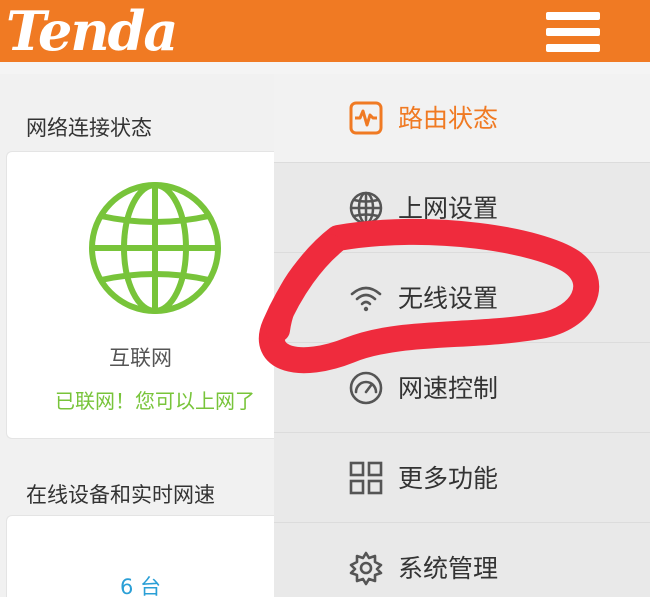 The width and height of the screenshot is (650, 597). I want to click on menu-item-router-status: 路由状态, so click(462, 118).